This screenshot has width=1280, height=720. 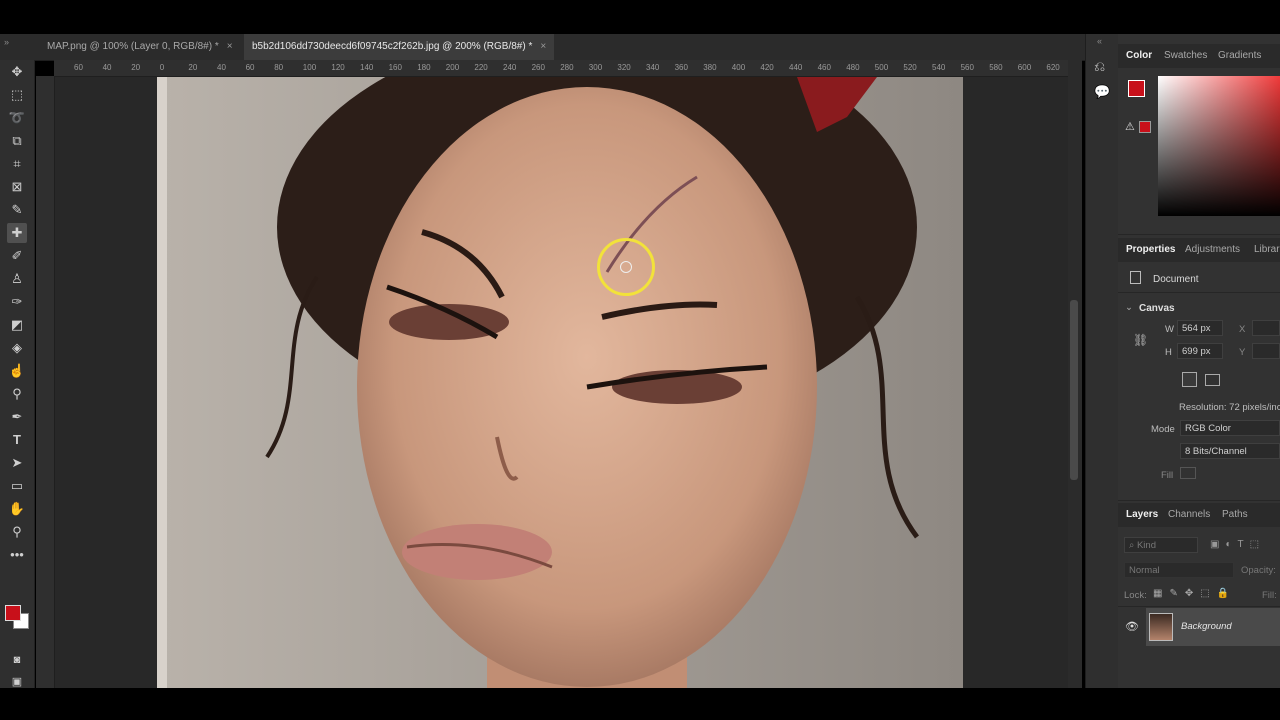 I want to click on ruler-tick-label: 100, so click(x=309, y=67).